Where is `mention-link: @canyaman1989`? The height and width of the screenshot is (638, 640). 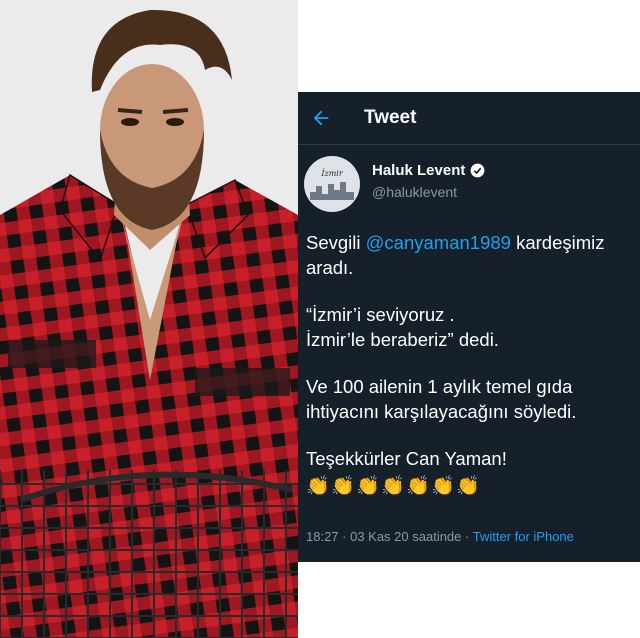 mention-link: @canyaman1989 is located at coordinates (438, 242).